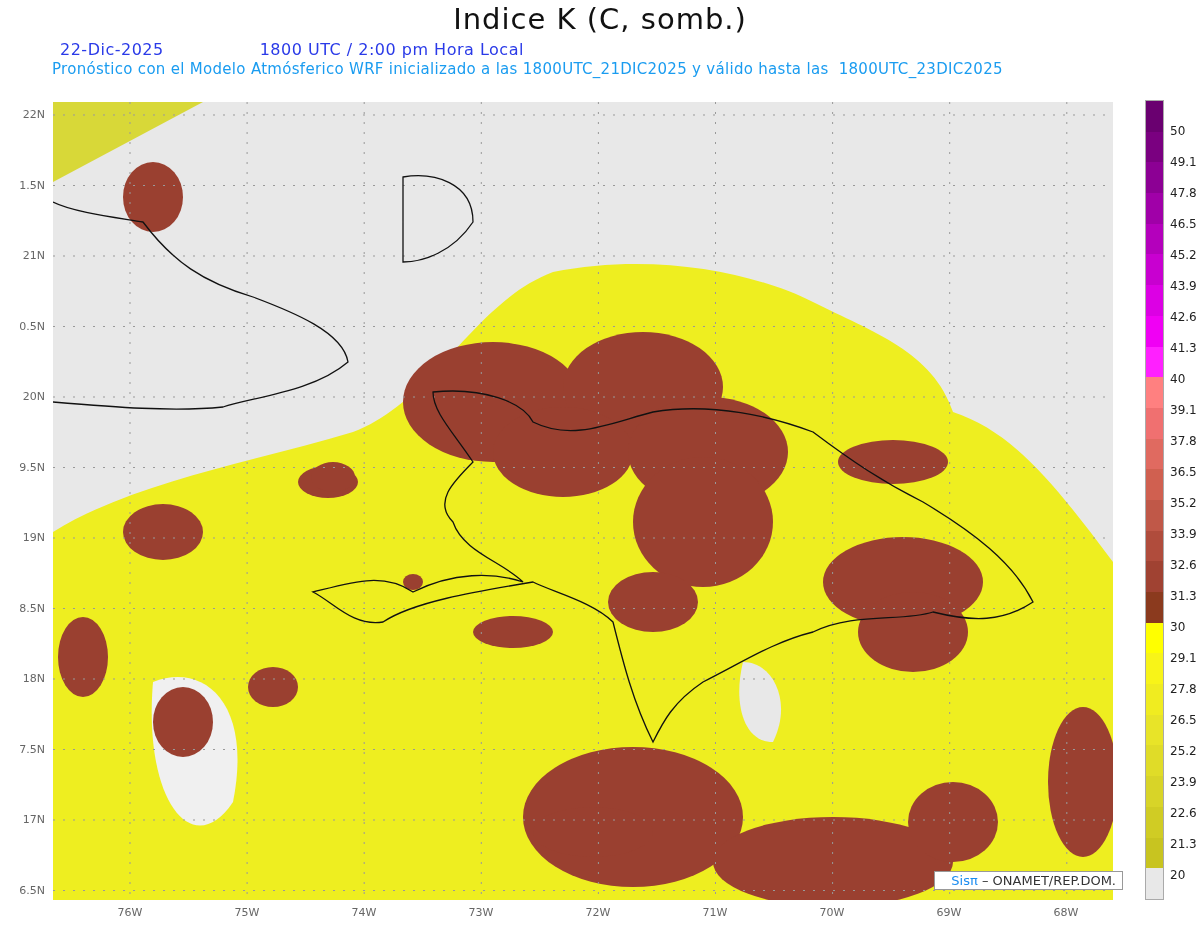  What do you see at coordinates (32, 749) in the screenshot?
I see `latitude-label: 7.5N` at bounding box center [32, 749].